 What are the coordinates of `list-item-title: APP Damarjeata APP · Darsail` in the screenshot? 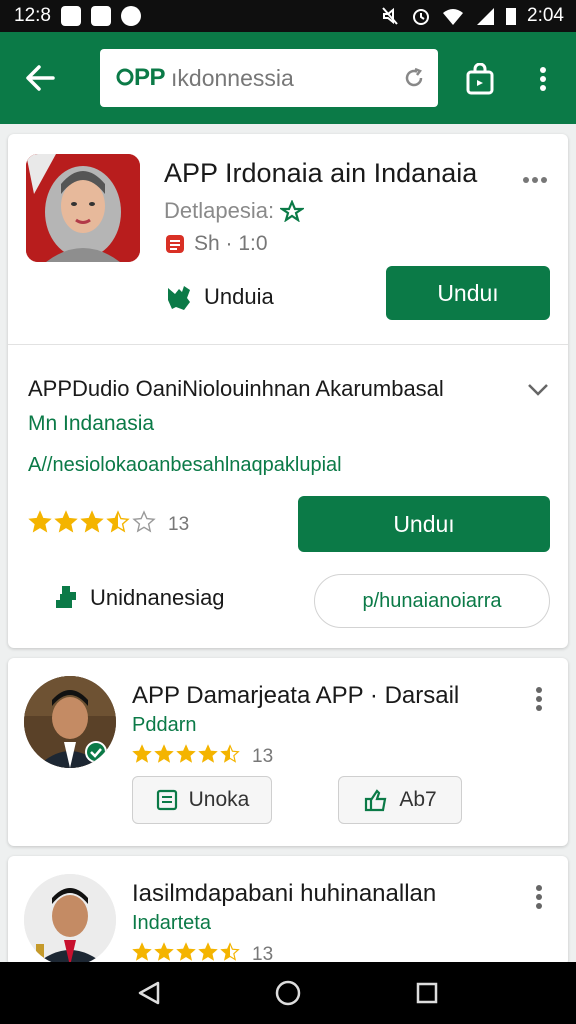 It's located at (296, 695).